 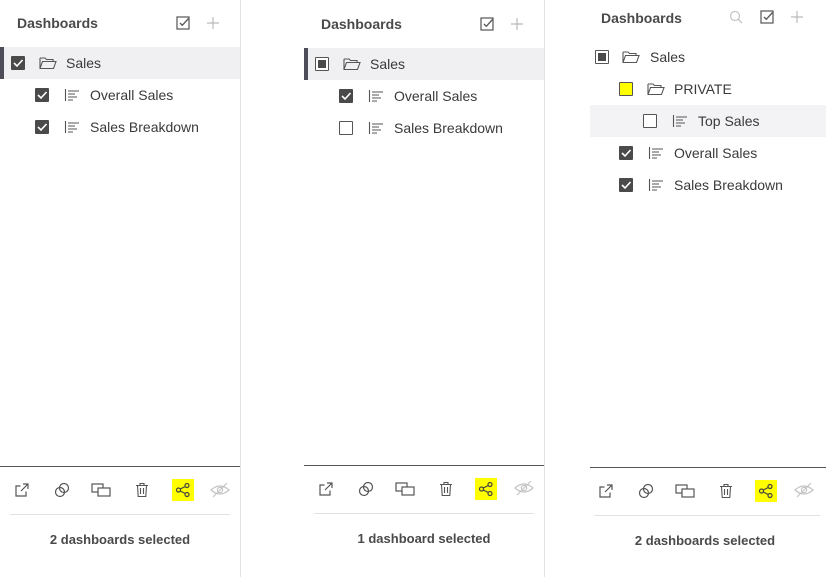 What do you see at coordinates (424, 538) in the screenshot?
I see `selection-status: 1 dashboard selected` at bounding box center [424, 538].